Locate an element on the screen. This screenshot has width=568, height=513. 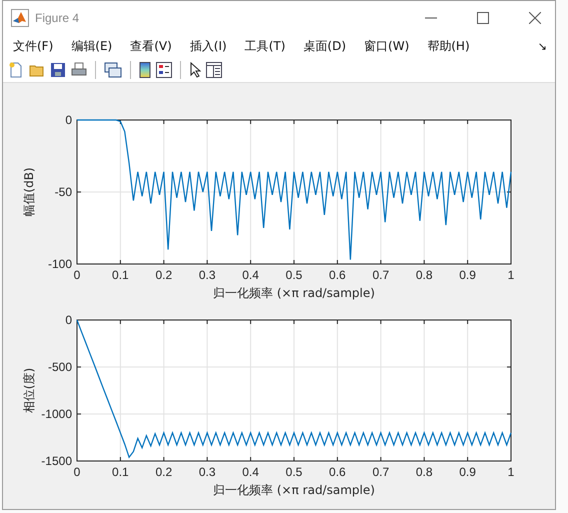
menu-item: 桌面(D) is located at coordinates (324, 46).